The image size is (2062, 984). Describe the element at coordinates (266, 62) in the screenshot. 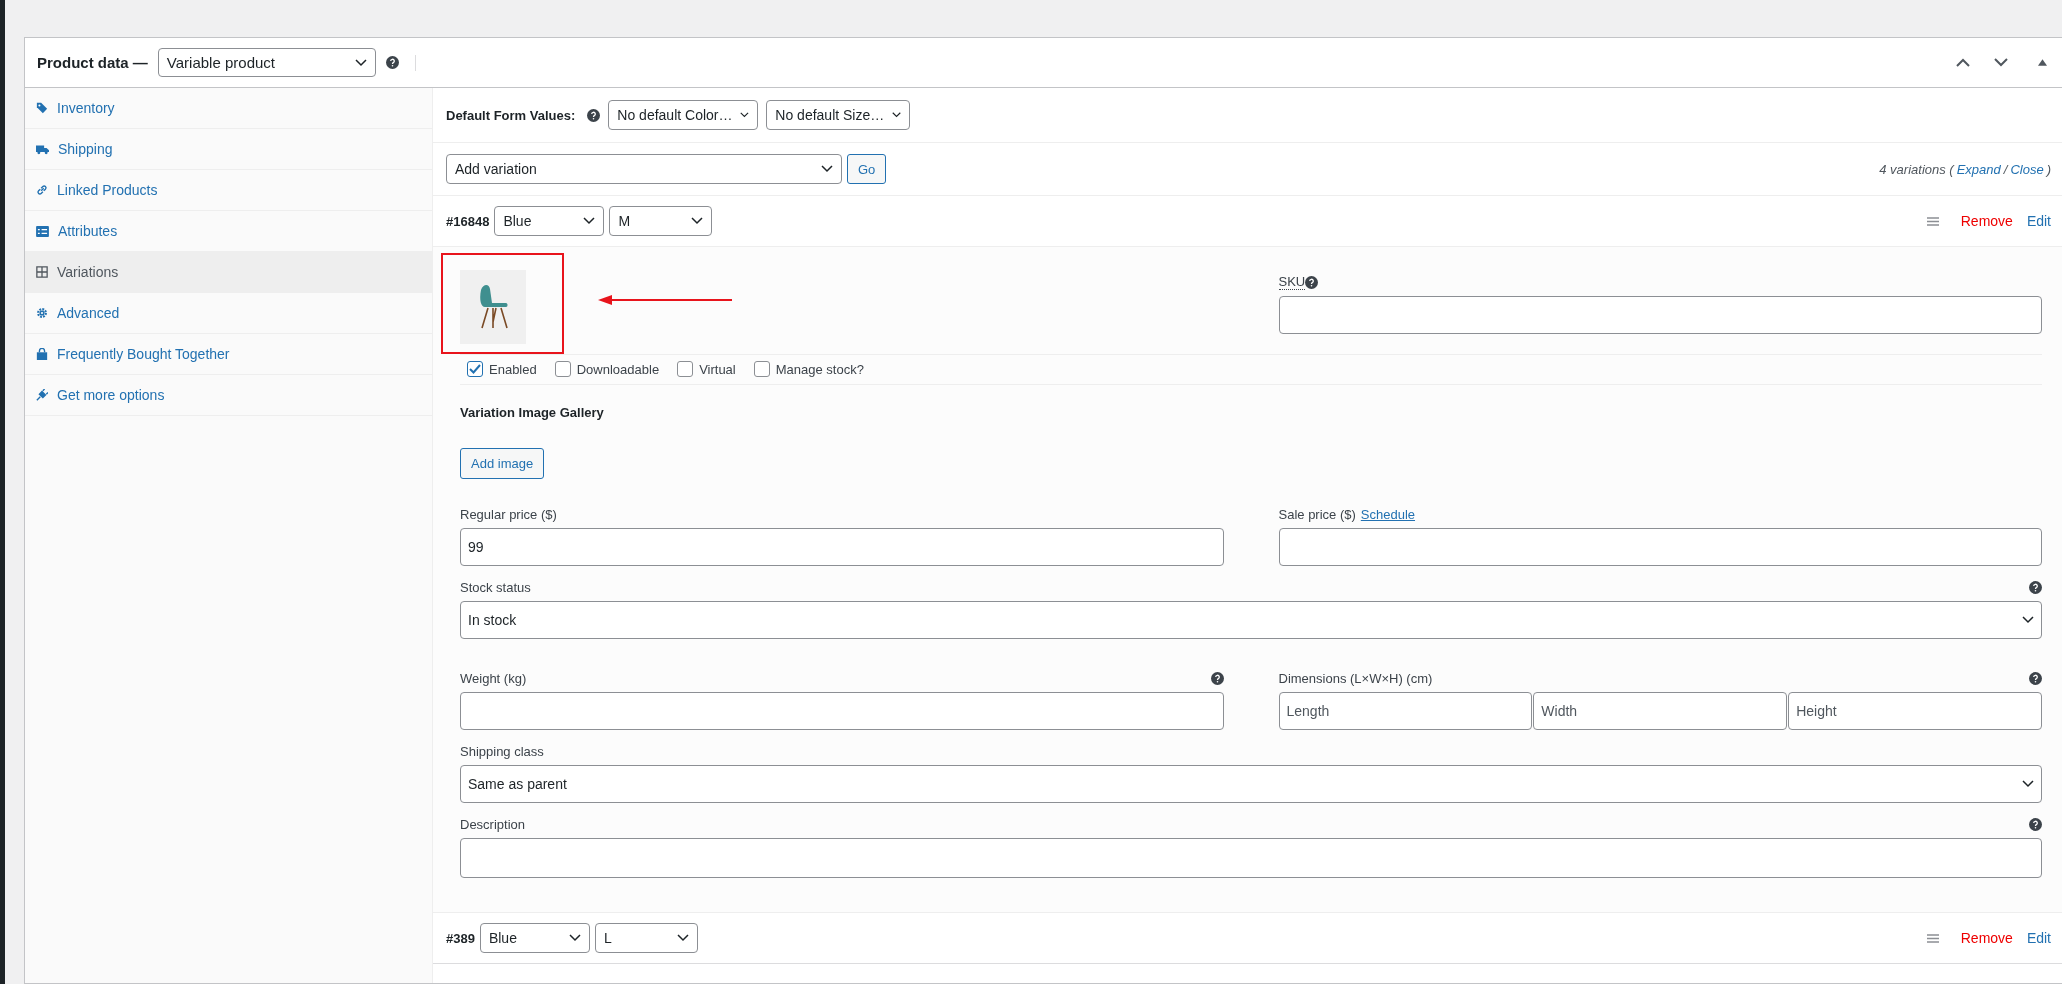

I see `product-type-select: Variable product` at that location.